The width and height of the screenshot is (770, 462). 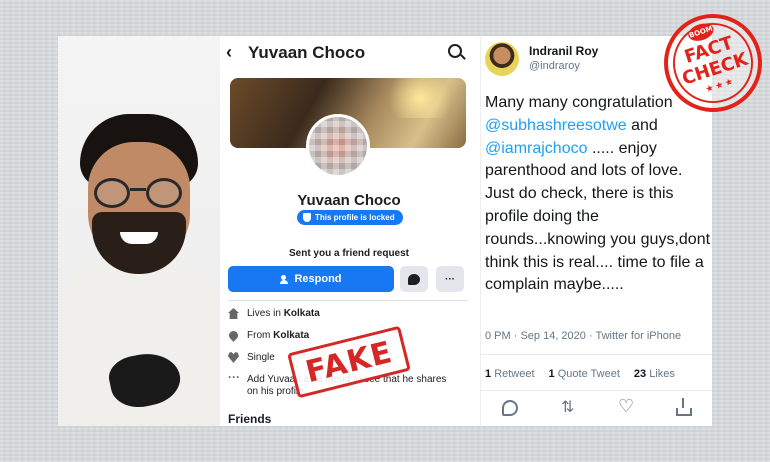 I want to click on tweet-author-name: Indranil Roy, so click(x=563, y=51).